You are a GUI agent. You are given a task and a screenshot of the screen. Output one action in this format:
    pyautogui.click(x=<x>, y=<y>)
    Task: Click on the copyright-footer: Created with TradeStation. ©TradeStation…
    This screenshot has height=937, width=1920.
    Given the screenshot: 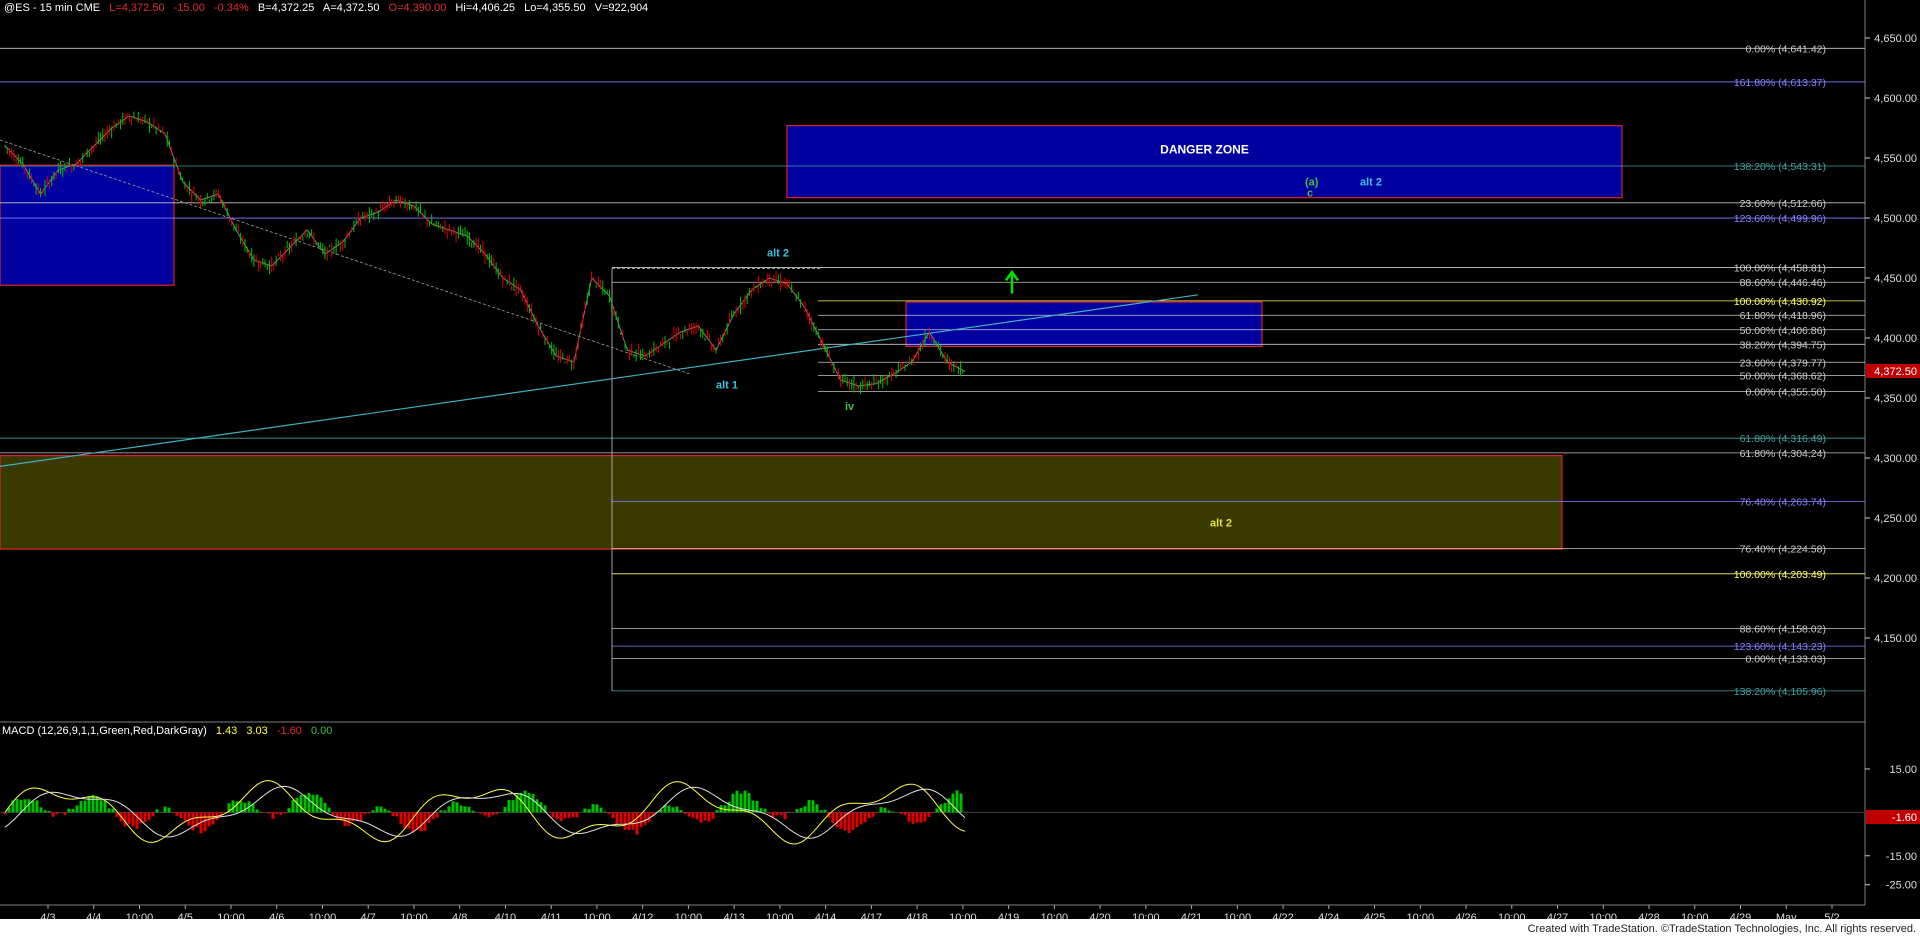 What is the action you would take?
    pyautogui.click(x=1721, y=929)
    